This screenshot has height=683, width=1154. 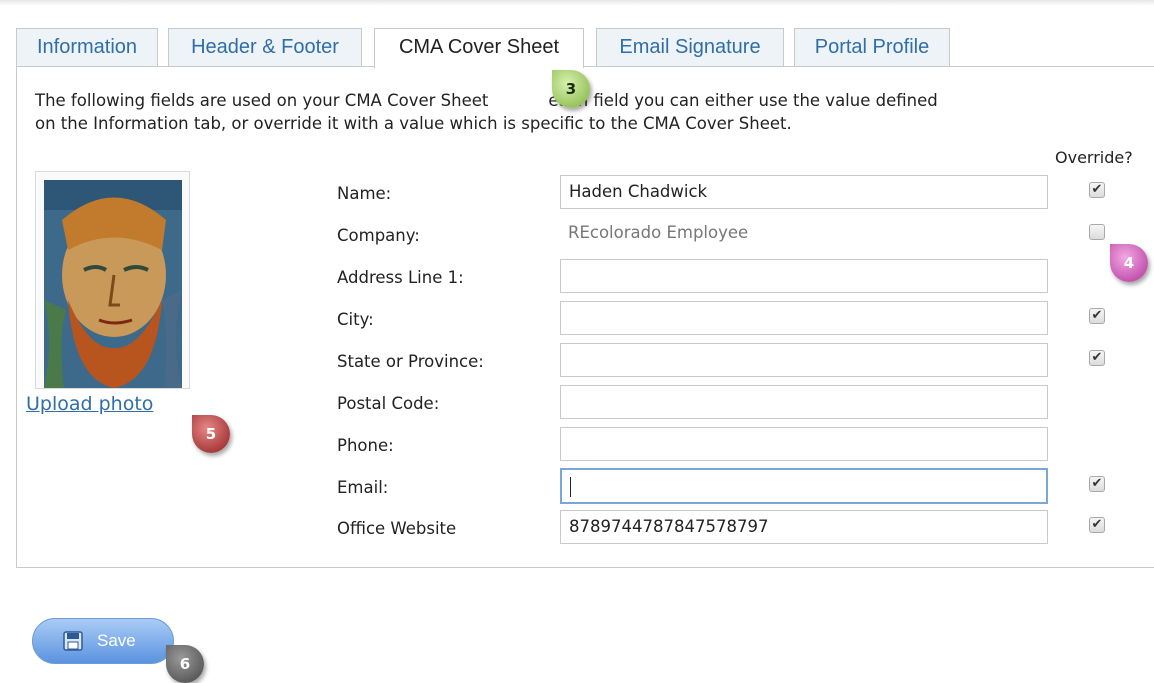 What do you see at coordinates (1097, 316) in the screenshot?
I see `override-city-checkbox: ✔` at bounding box center [1097, 316].